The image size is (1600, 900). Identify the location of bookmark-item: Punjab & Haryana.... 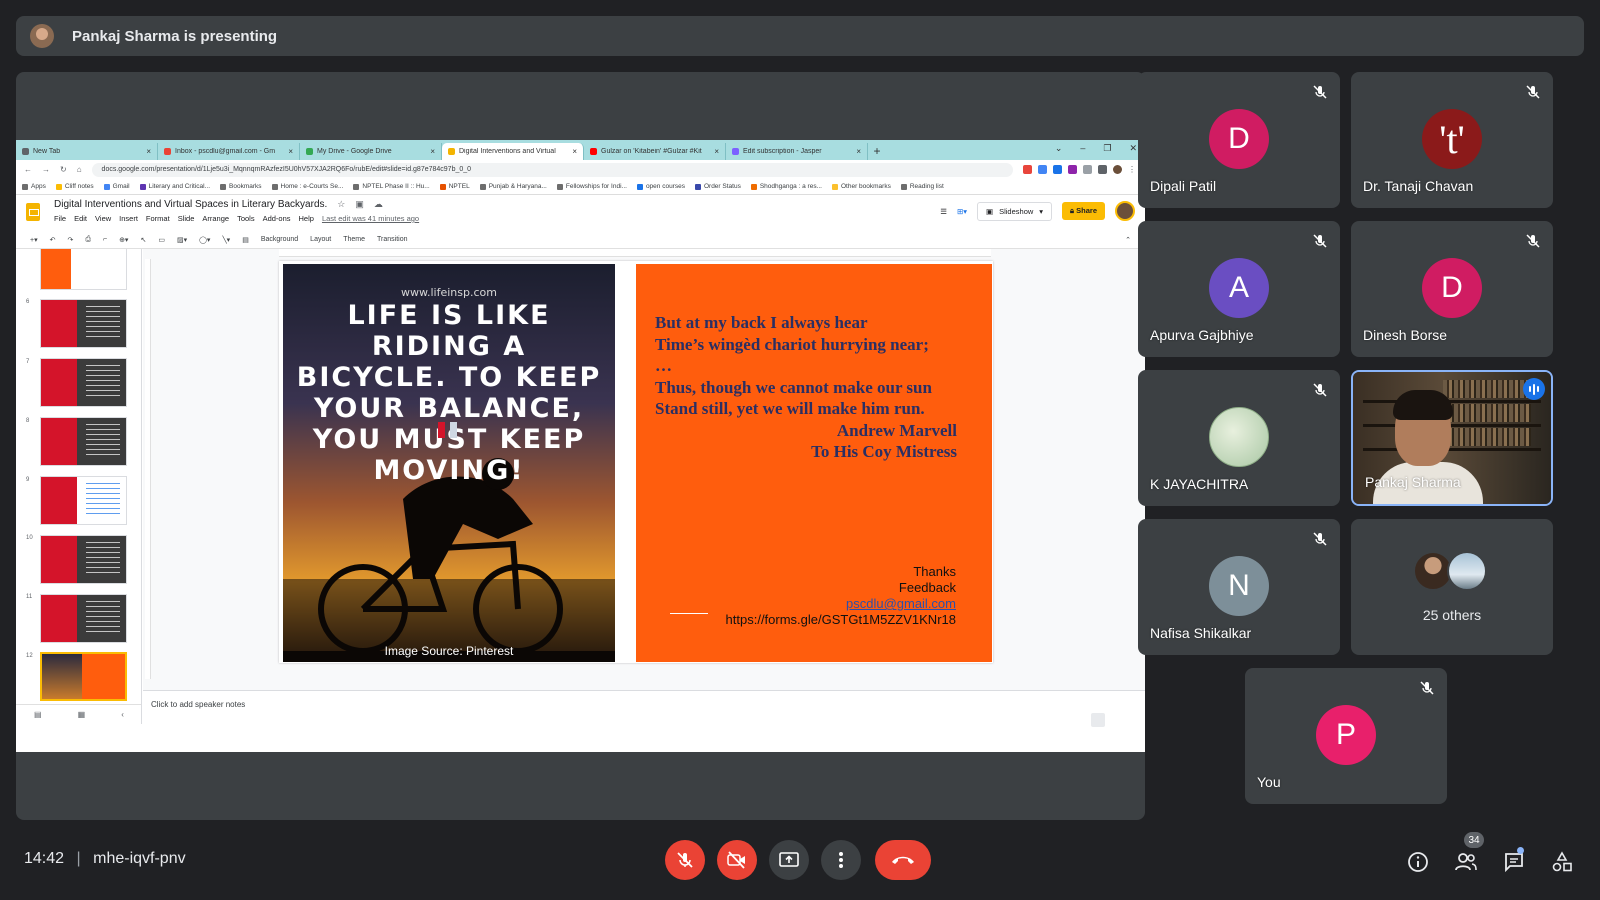
(513, 186).